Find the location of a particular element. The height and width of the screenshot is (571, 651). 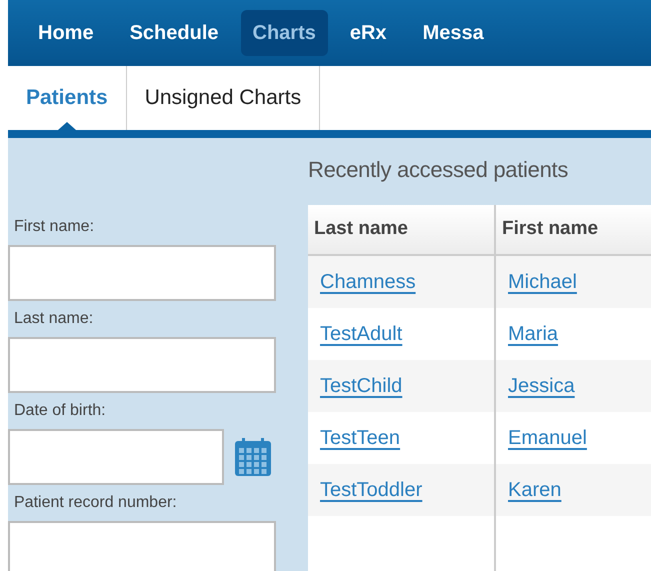

field-label: Patient record number: is located at coordinates (95, 503).